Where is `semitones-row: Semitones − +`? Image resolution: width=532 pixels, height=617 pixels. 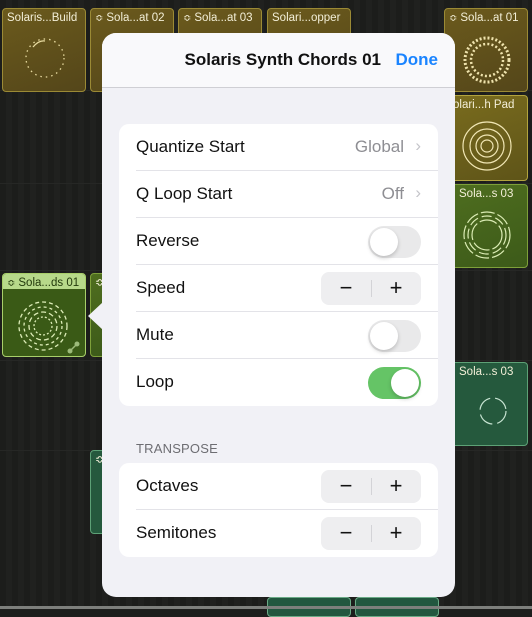 semitones-row: Semitones − + is located at coordinates (278, 533).